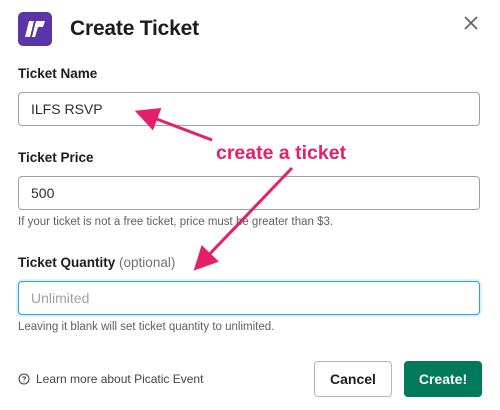 The width and height of the screenshot is (500, 410). Describe the element at coordinates (281, 153) in the screenshot. I see `annotation-label: create a ticket` at that location.